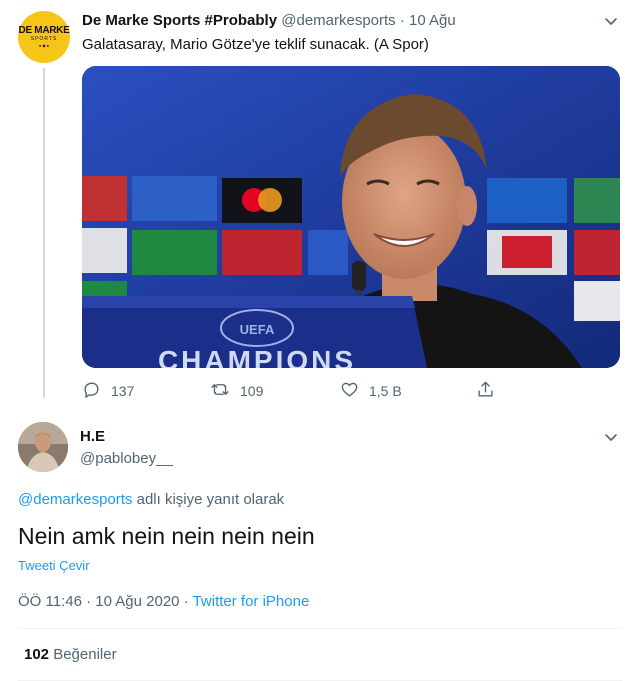 The width and height of the screenshot is (635, 681). What do you see at coordinates (126, 458) in the screenshot?
I see `reply-user-handle: @pablobey__` at bounding box center [126, 458].